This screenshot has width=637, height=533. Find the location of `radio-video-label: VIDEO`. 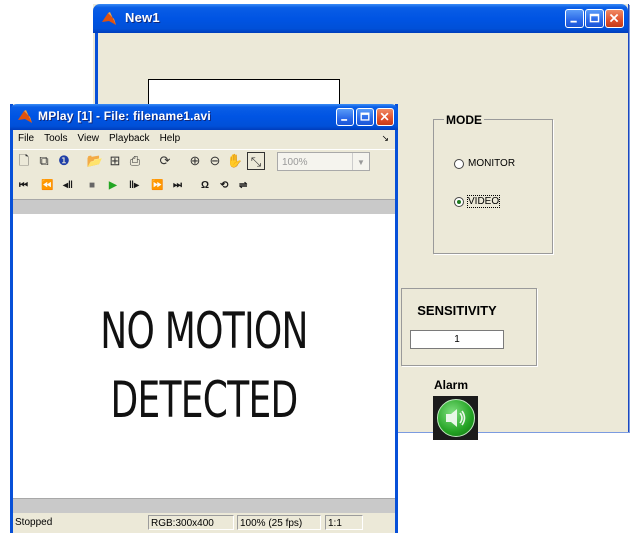

radio-video-label: VIDEO is located at coordinates (483, 201).